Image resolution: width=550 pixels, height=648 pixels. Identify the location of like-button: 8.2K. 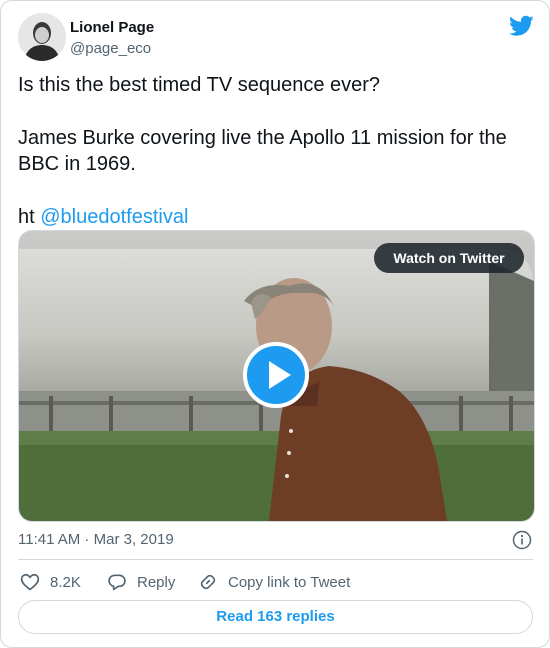
(50, 582).